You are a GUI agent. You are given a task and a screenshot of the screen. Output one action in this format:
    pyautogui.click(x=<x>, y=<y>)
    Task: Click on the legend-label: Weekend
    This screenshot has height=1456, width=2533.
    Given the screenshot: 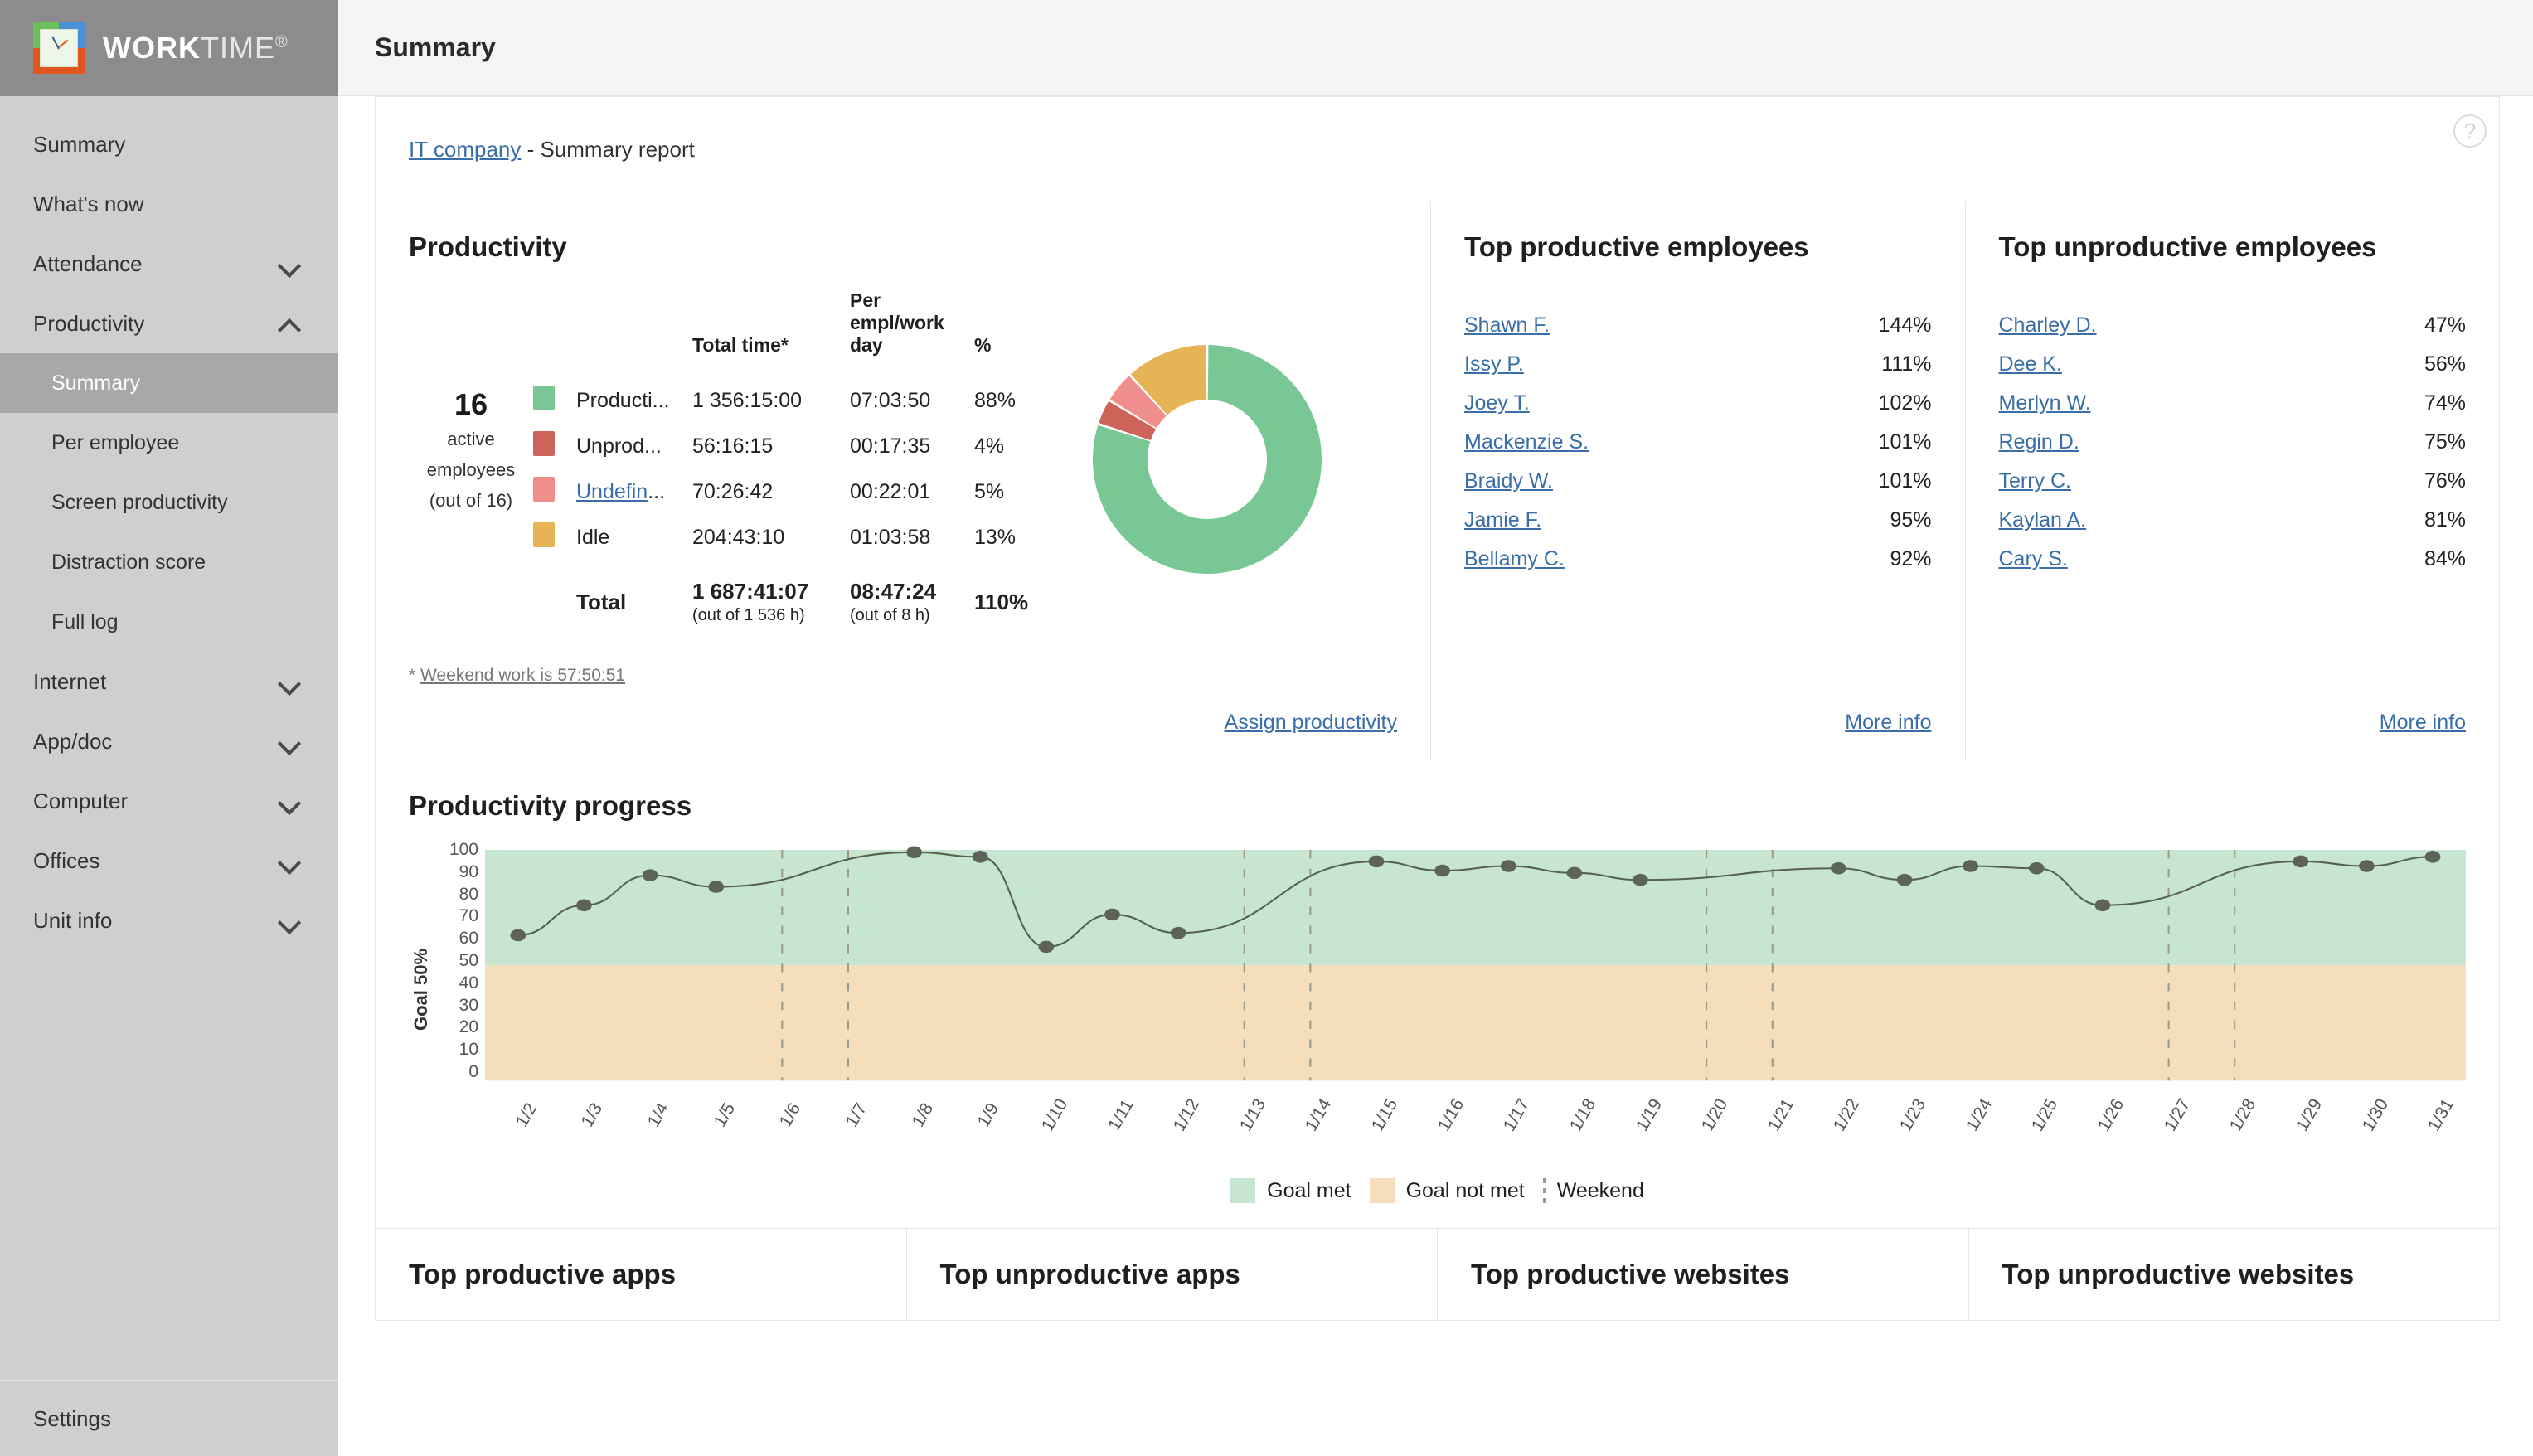 What is the action you would take?
    pyautogui.click(x=1600, y=1190)
    